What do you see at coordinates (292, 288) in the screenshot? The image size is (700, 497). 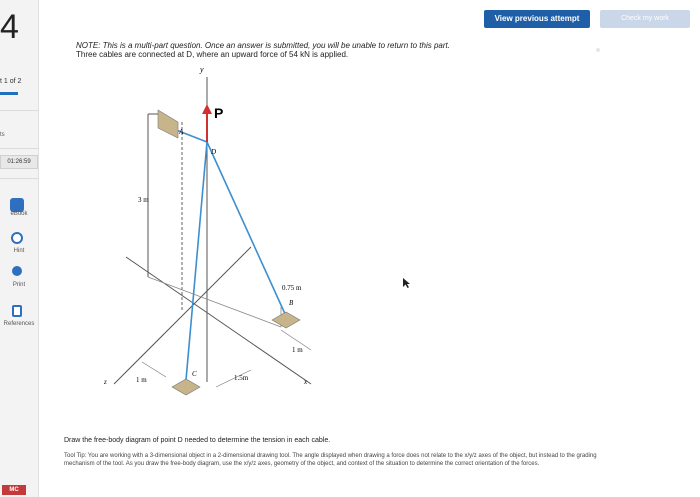 I see `dimension-075m-label: 0.75 m` at bounding box center [292, 288].